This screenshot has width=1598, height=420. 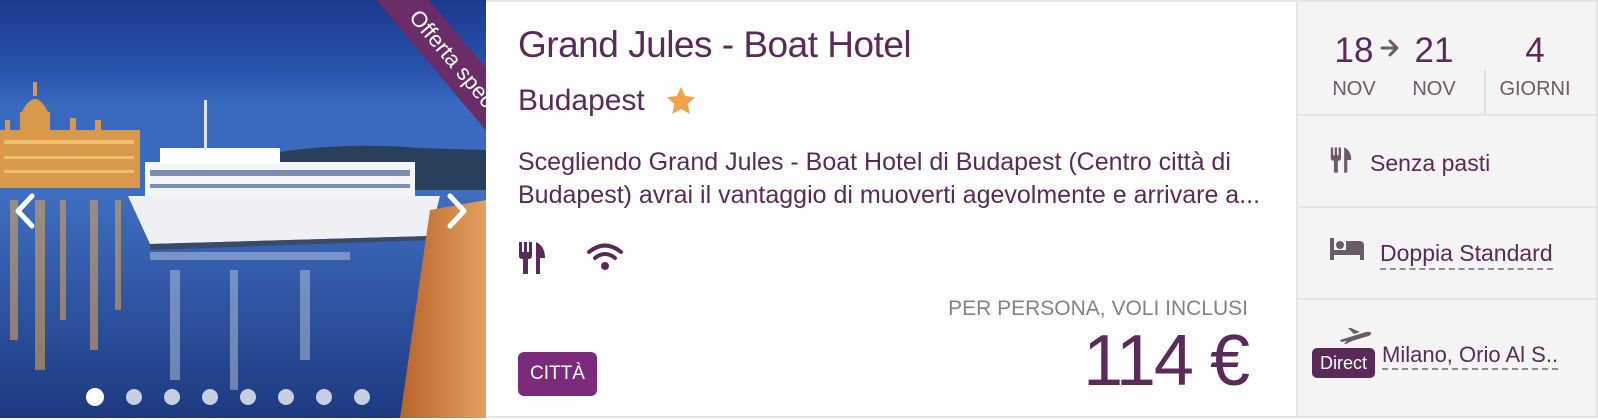 I want to click on price-amount: 114 €, so click(x=1166, y=361).